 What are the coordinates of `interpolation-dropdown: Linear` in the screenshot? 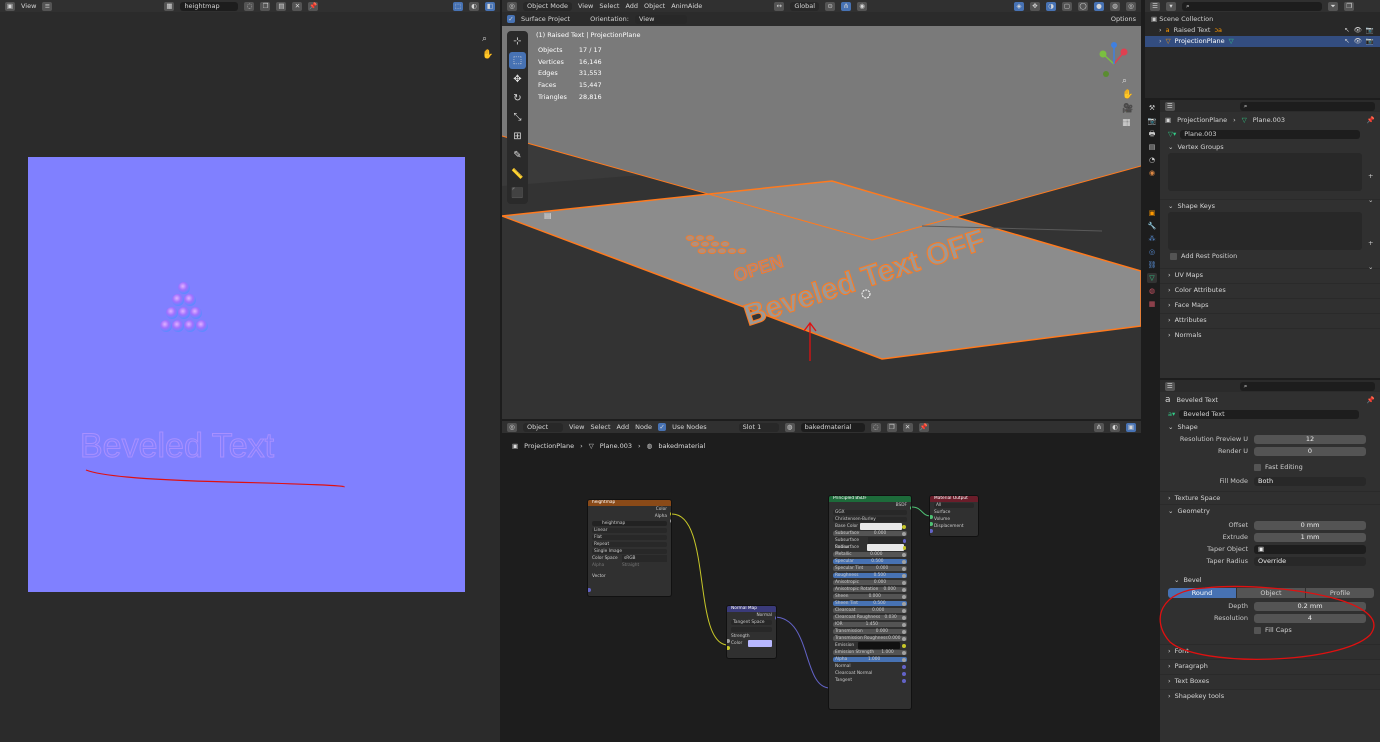 It's located at (599, 530).